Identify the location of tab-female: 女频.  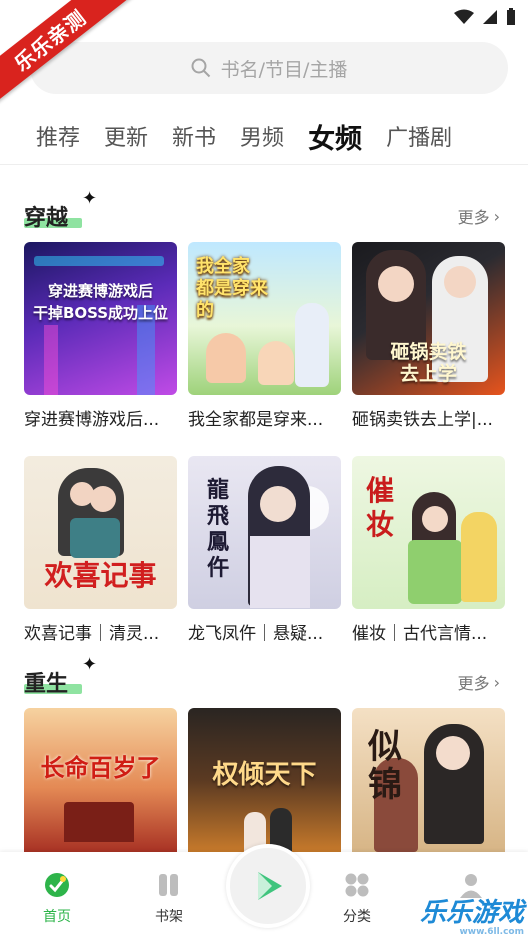
(335, 136).